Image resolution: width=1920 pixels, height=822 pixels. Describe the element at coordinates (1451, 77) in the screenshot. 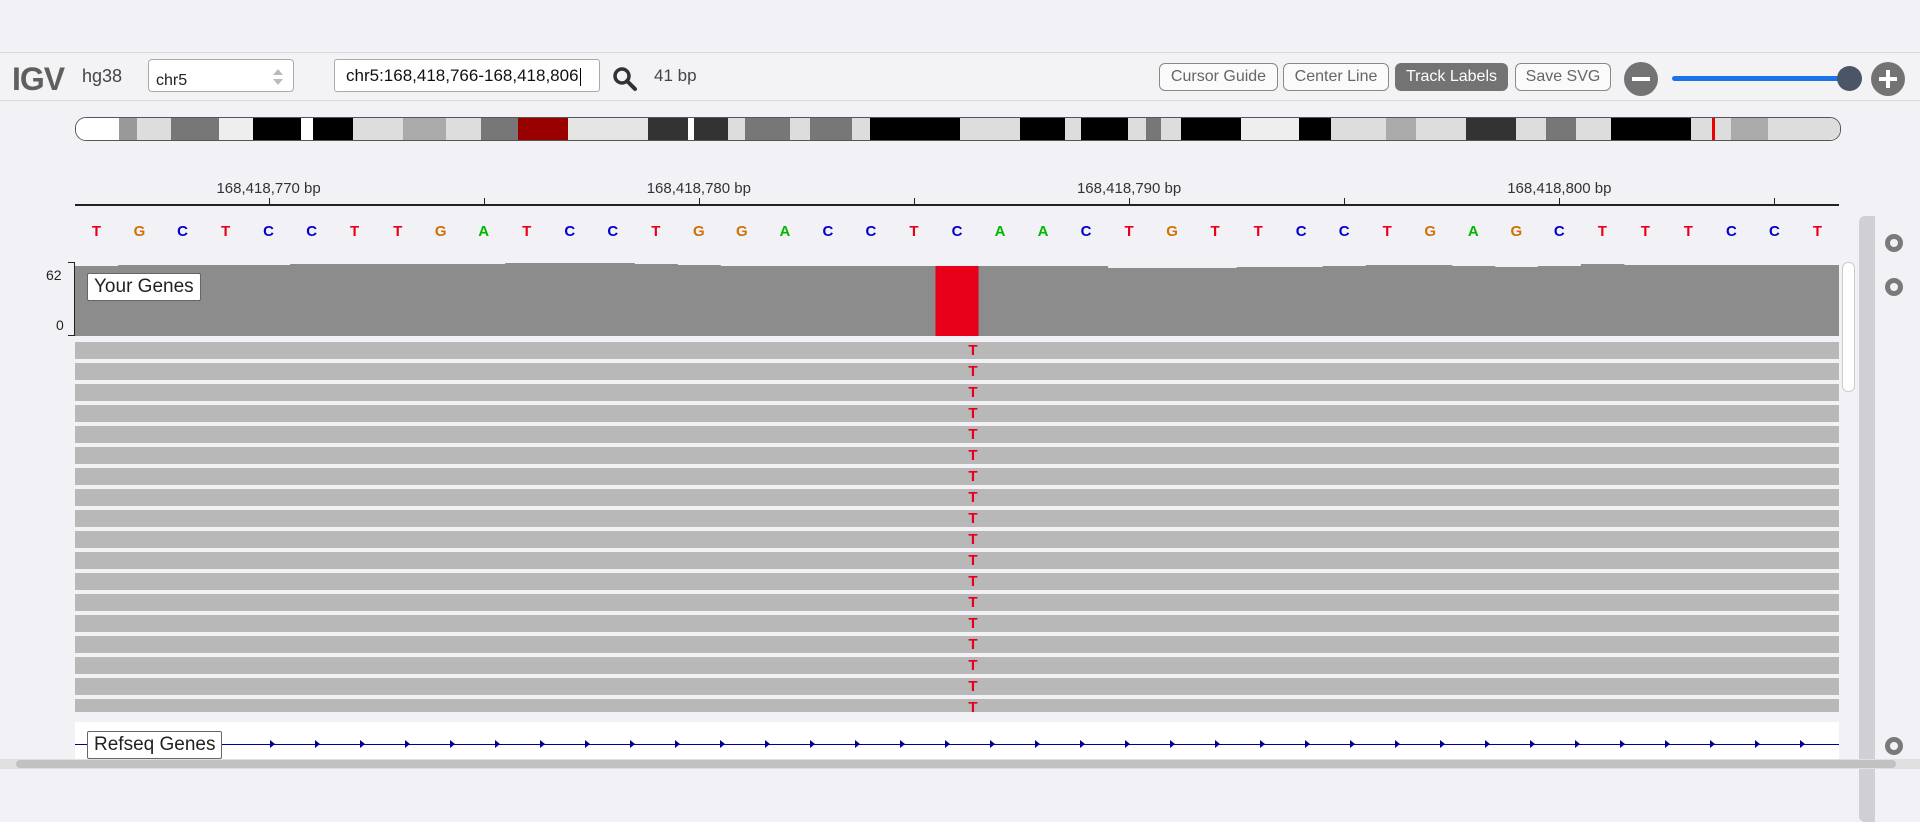

I see `track-labels-button: Track Labels` at that location.